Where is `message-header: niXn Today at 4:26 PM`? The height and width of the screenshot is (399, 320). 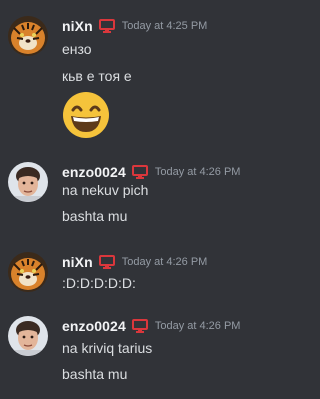
message-header: niXn Today at 4:26 PM is located at coordinates (134, 262).